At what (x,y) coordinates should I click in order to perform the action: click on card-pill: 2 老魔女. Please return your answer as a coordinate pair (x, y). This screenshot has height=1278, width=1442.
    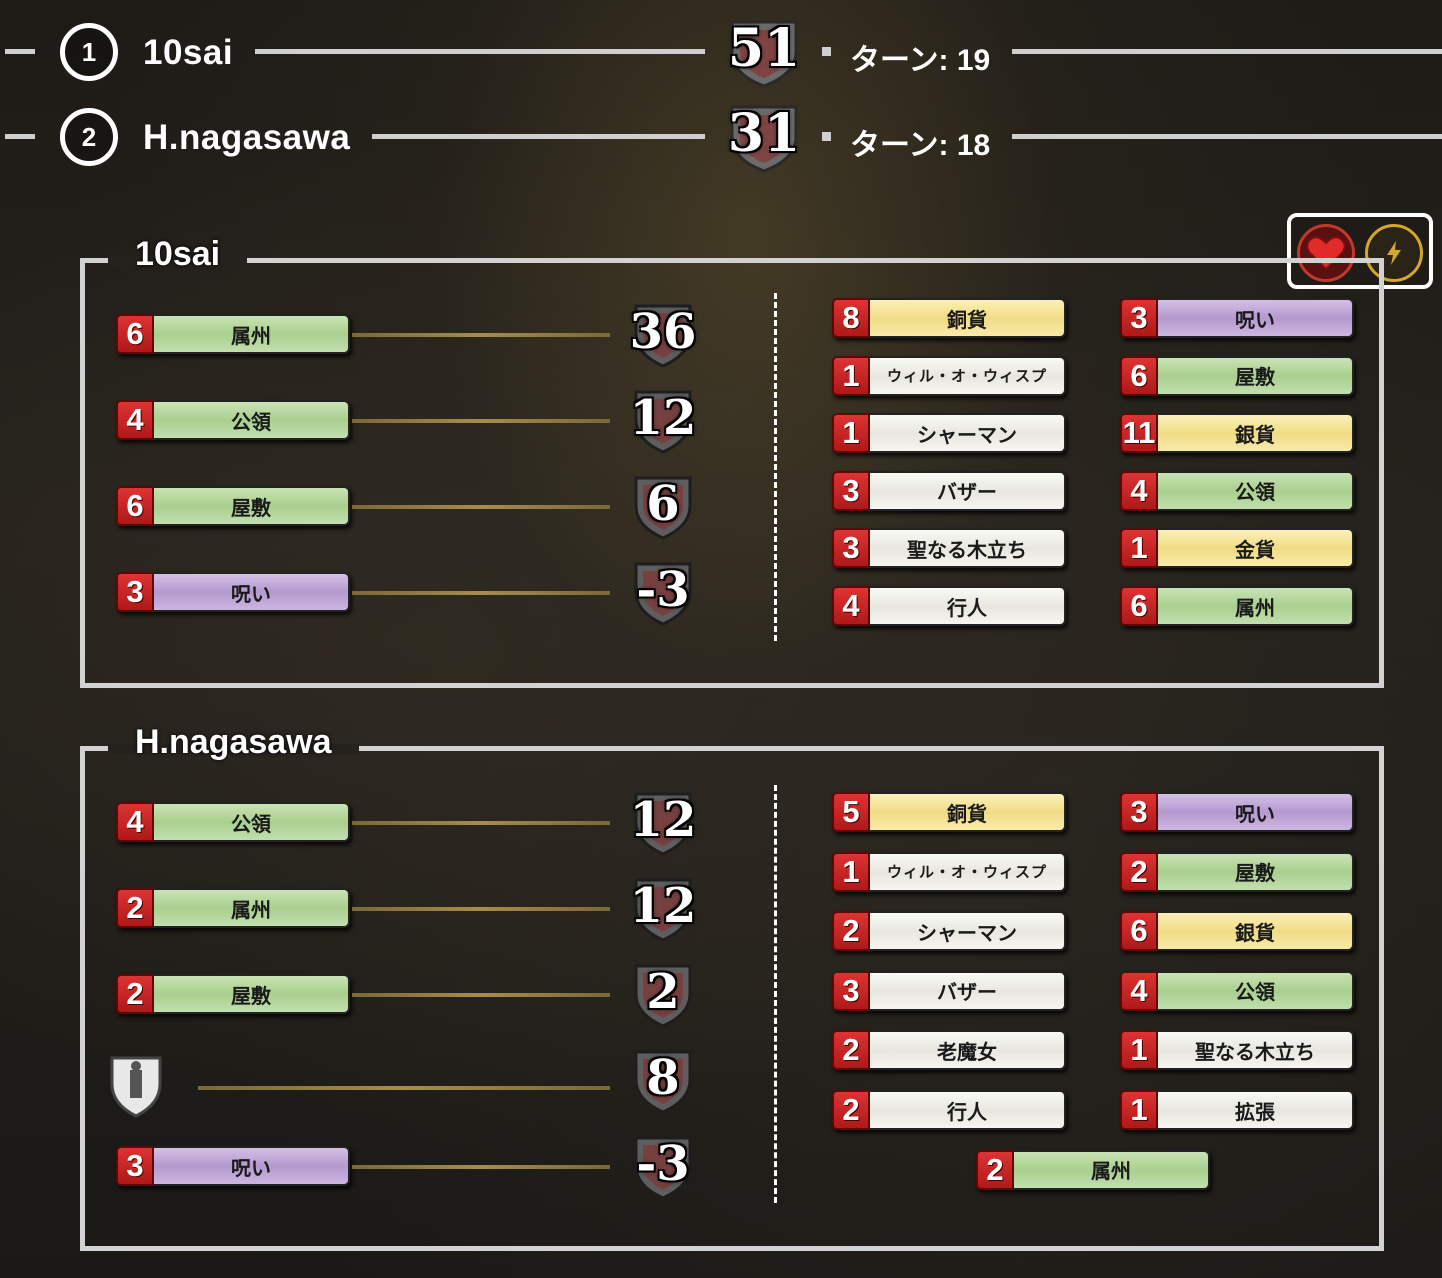
    Looking at the image, I should click on (949, 1050).